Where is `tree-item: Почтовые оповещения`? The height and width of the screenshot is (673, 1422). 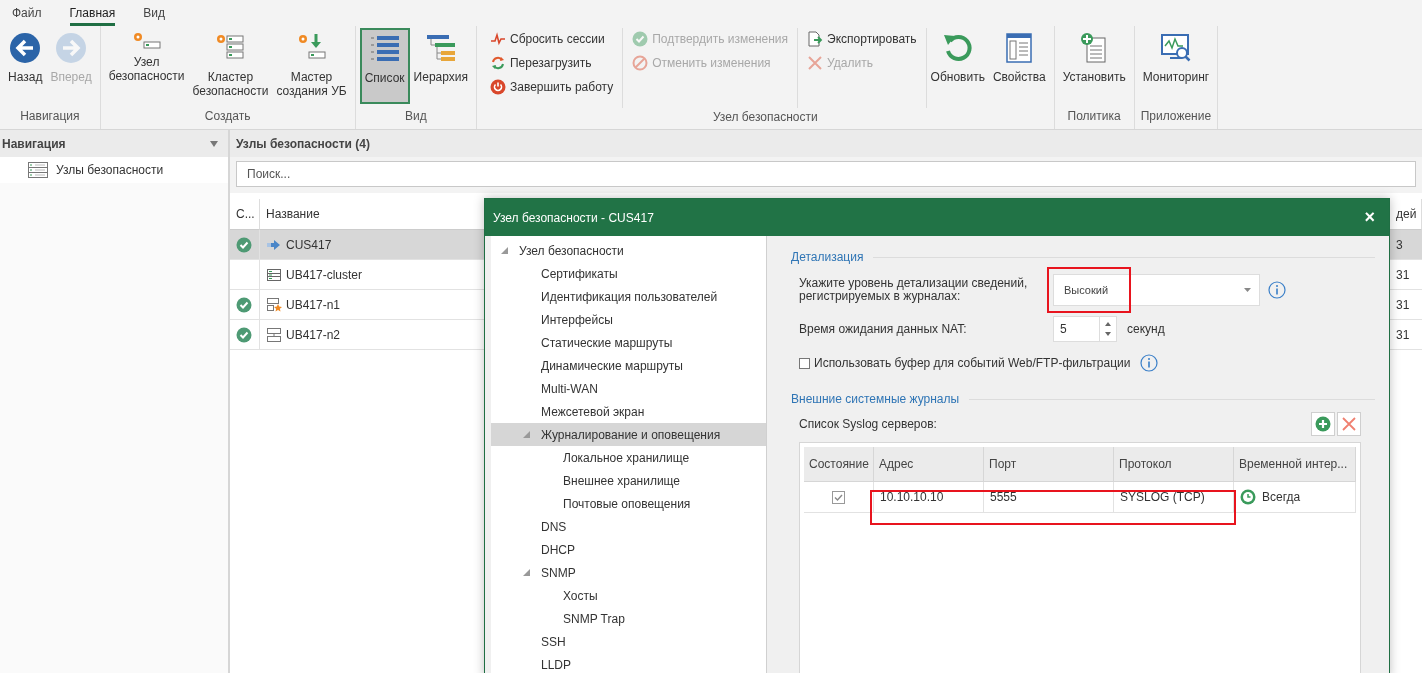
tree-item: Почтовые оповещения is located at coordinates (628, 503).